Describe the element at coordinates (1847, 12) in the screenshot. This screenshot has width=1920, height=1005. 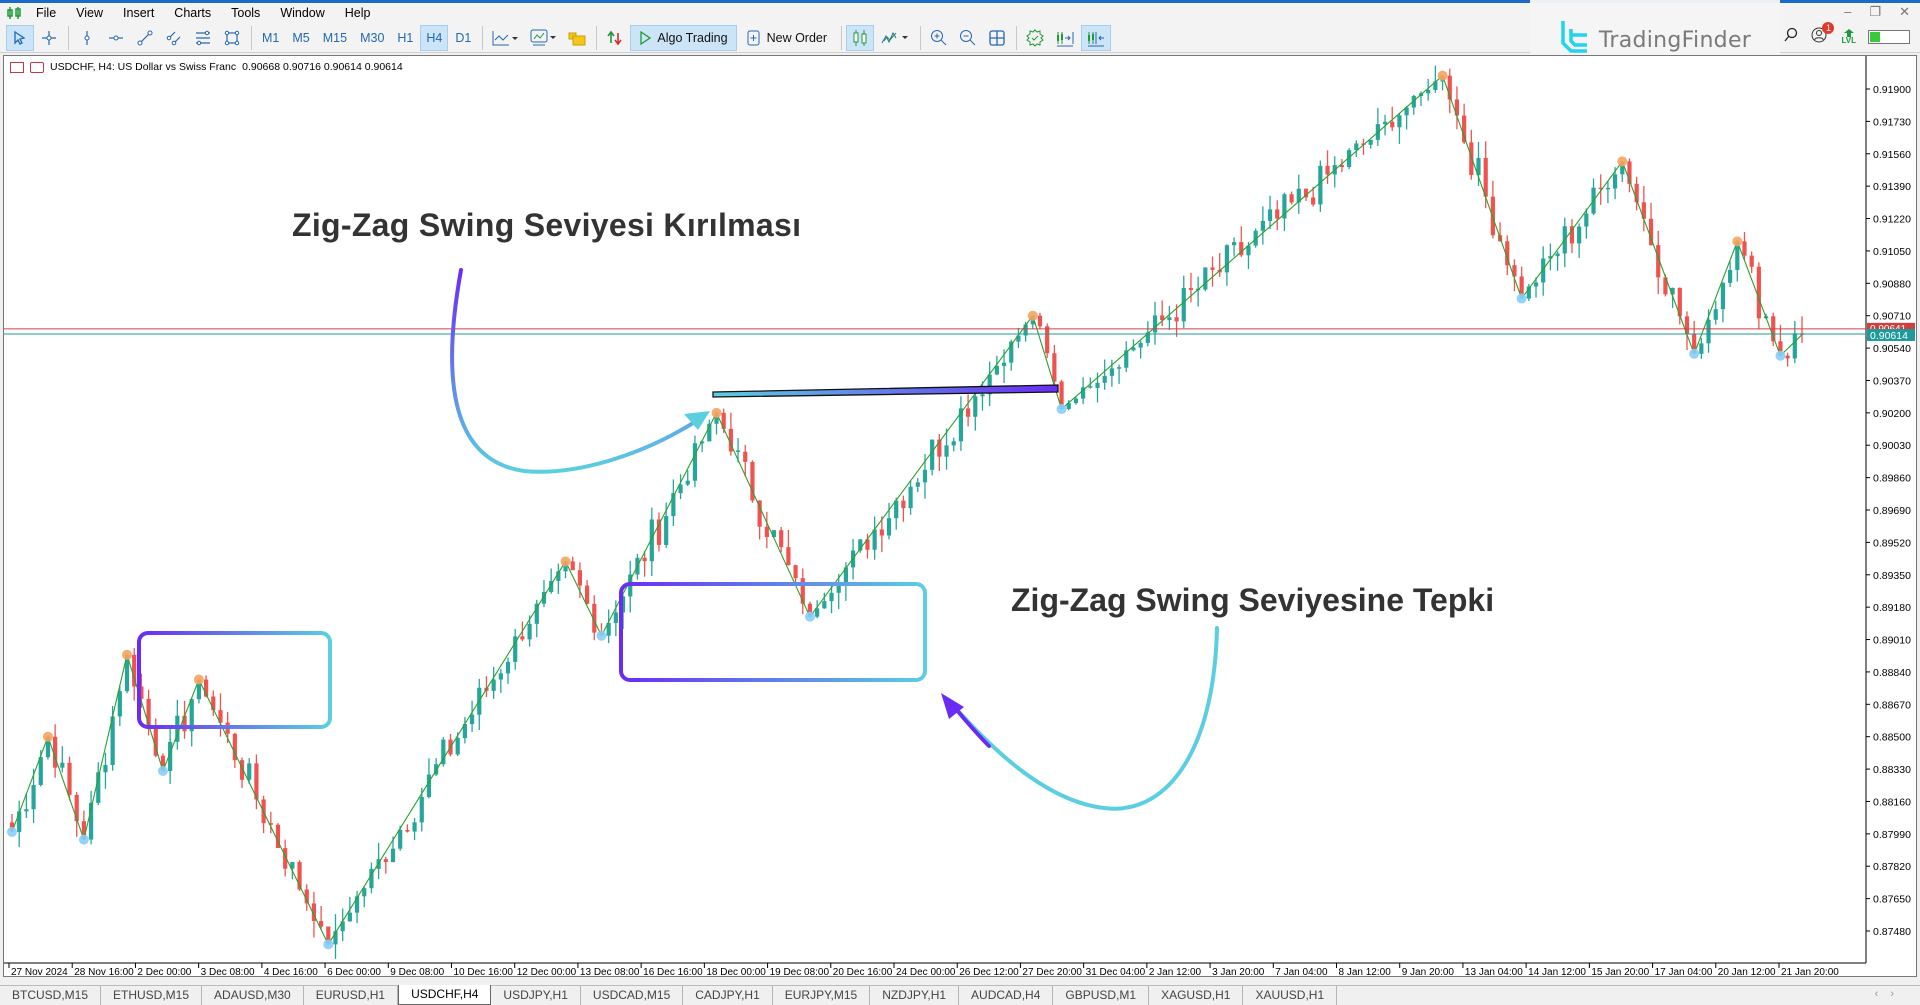
I see `minimize-icon: –` at that location.